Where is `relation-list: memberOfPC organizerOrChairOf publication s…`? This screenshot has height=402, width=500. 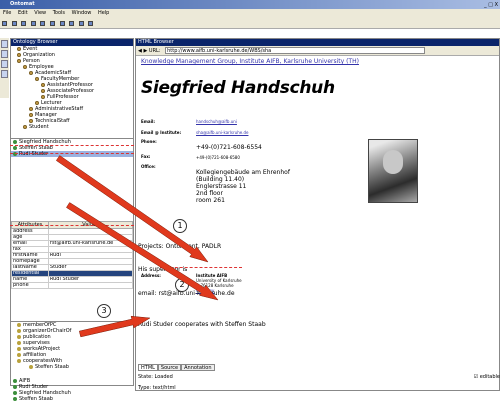
relation-list: memberOfPC organizerOrChairOf publication s… is located at coordinates (72, 348).